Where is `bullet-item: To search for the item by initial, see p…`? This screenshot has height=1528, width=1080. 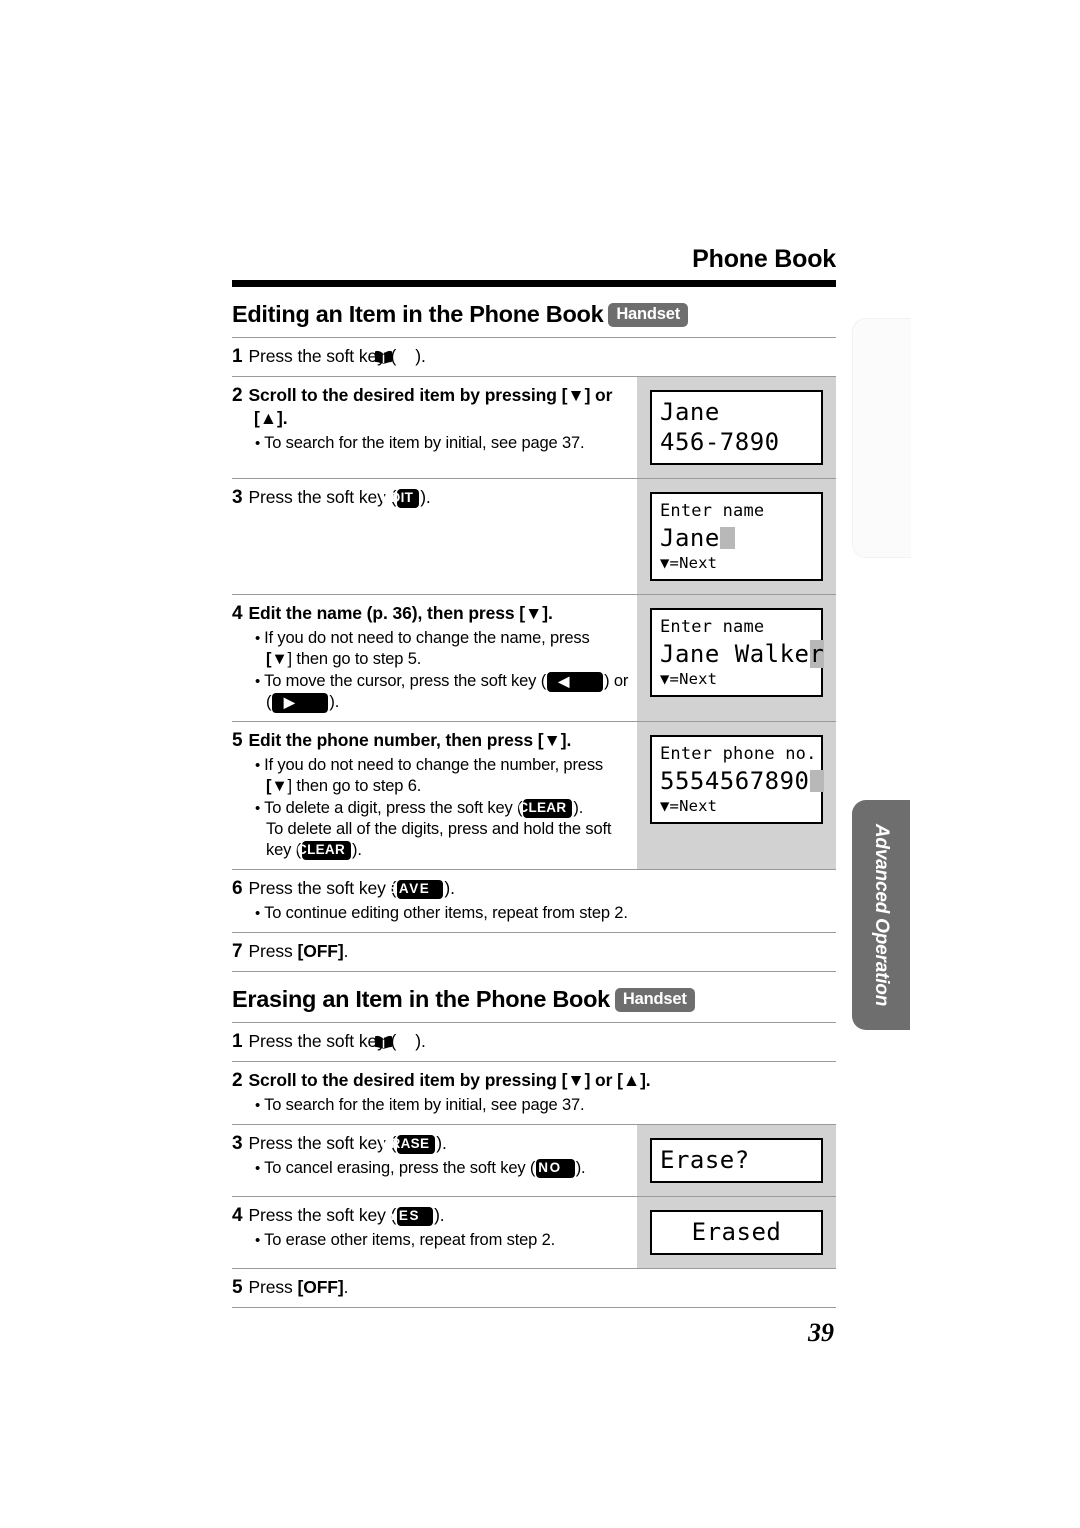 bullet-item: To search for the item by initial, see p… is located at coordinates (430, 443).